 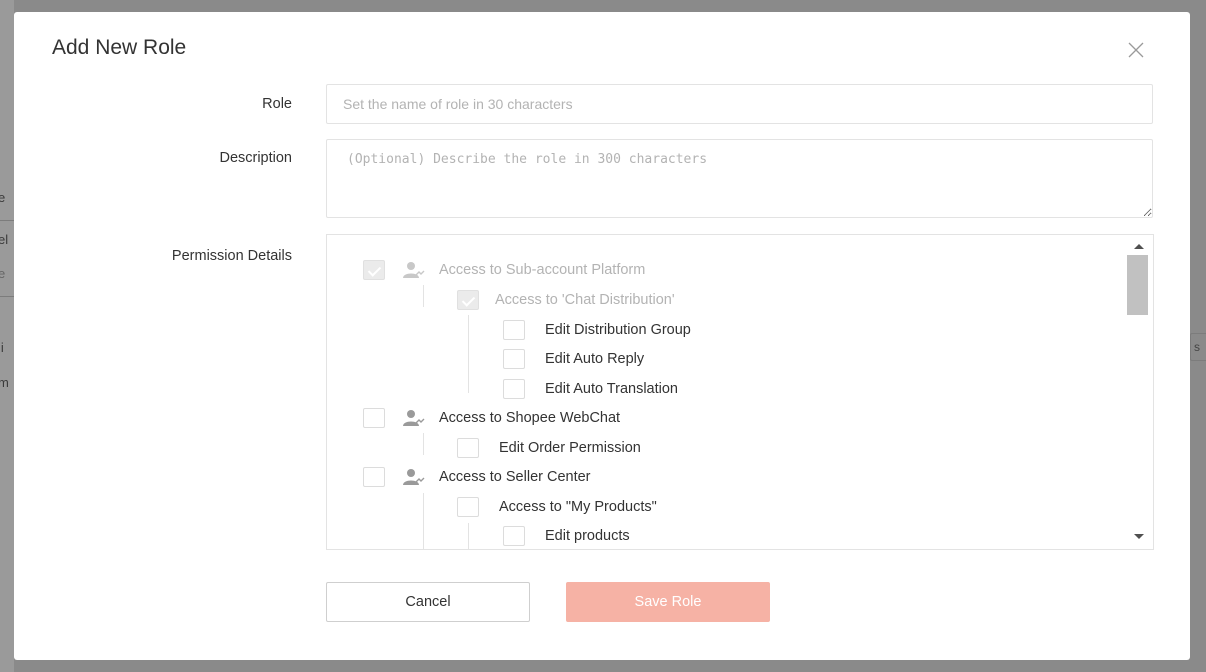 I want to click on permission-item: Edit Order Permission, so click(x=549, y=448).